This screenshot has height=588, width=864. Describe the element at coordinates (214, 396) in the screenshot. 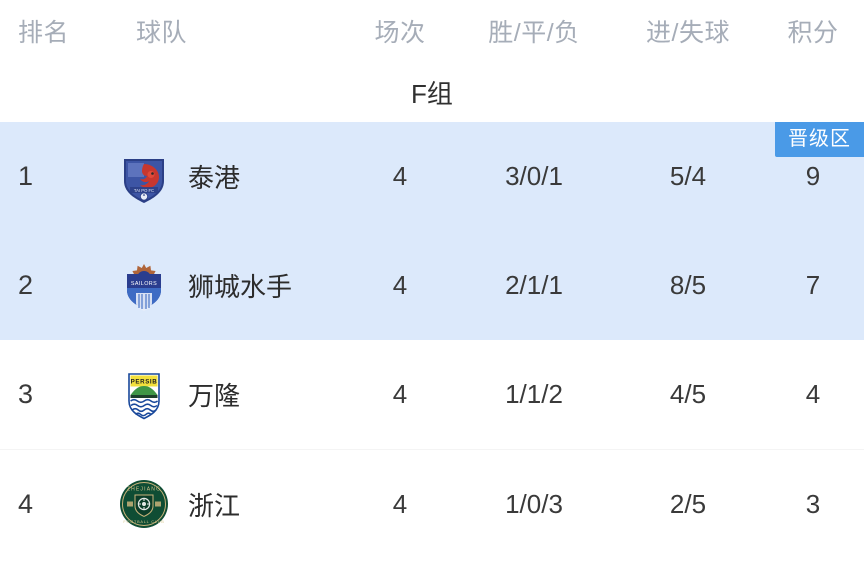

I see `row-team-name: 万隆` at that location.